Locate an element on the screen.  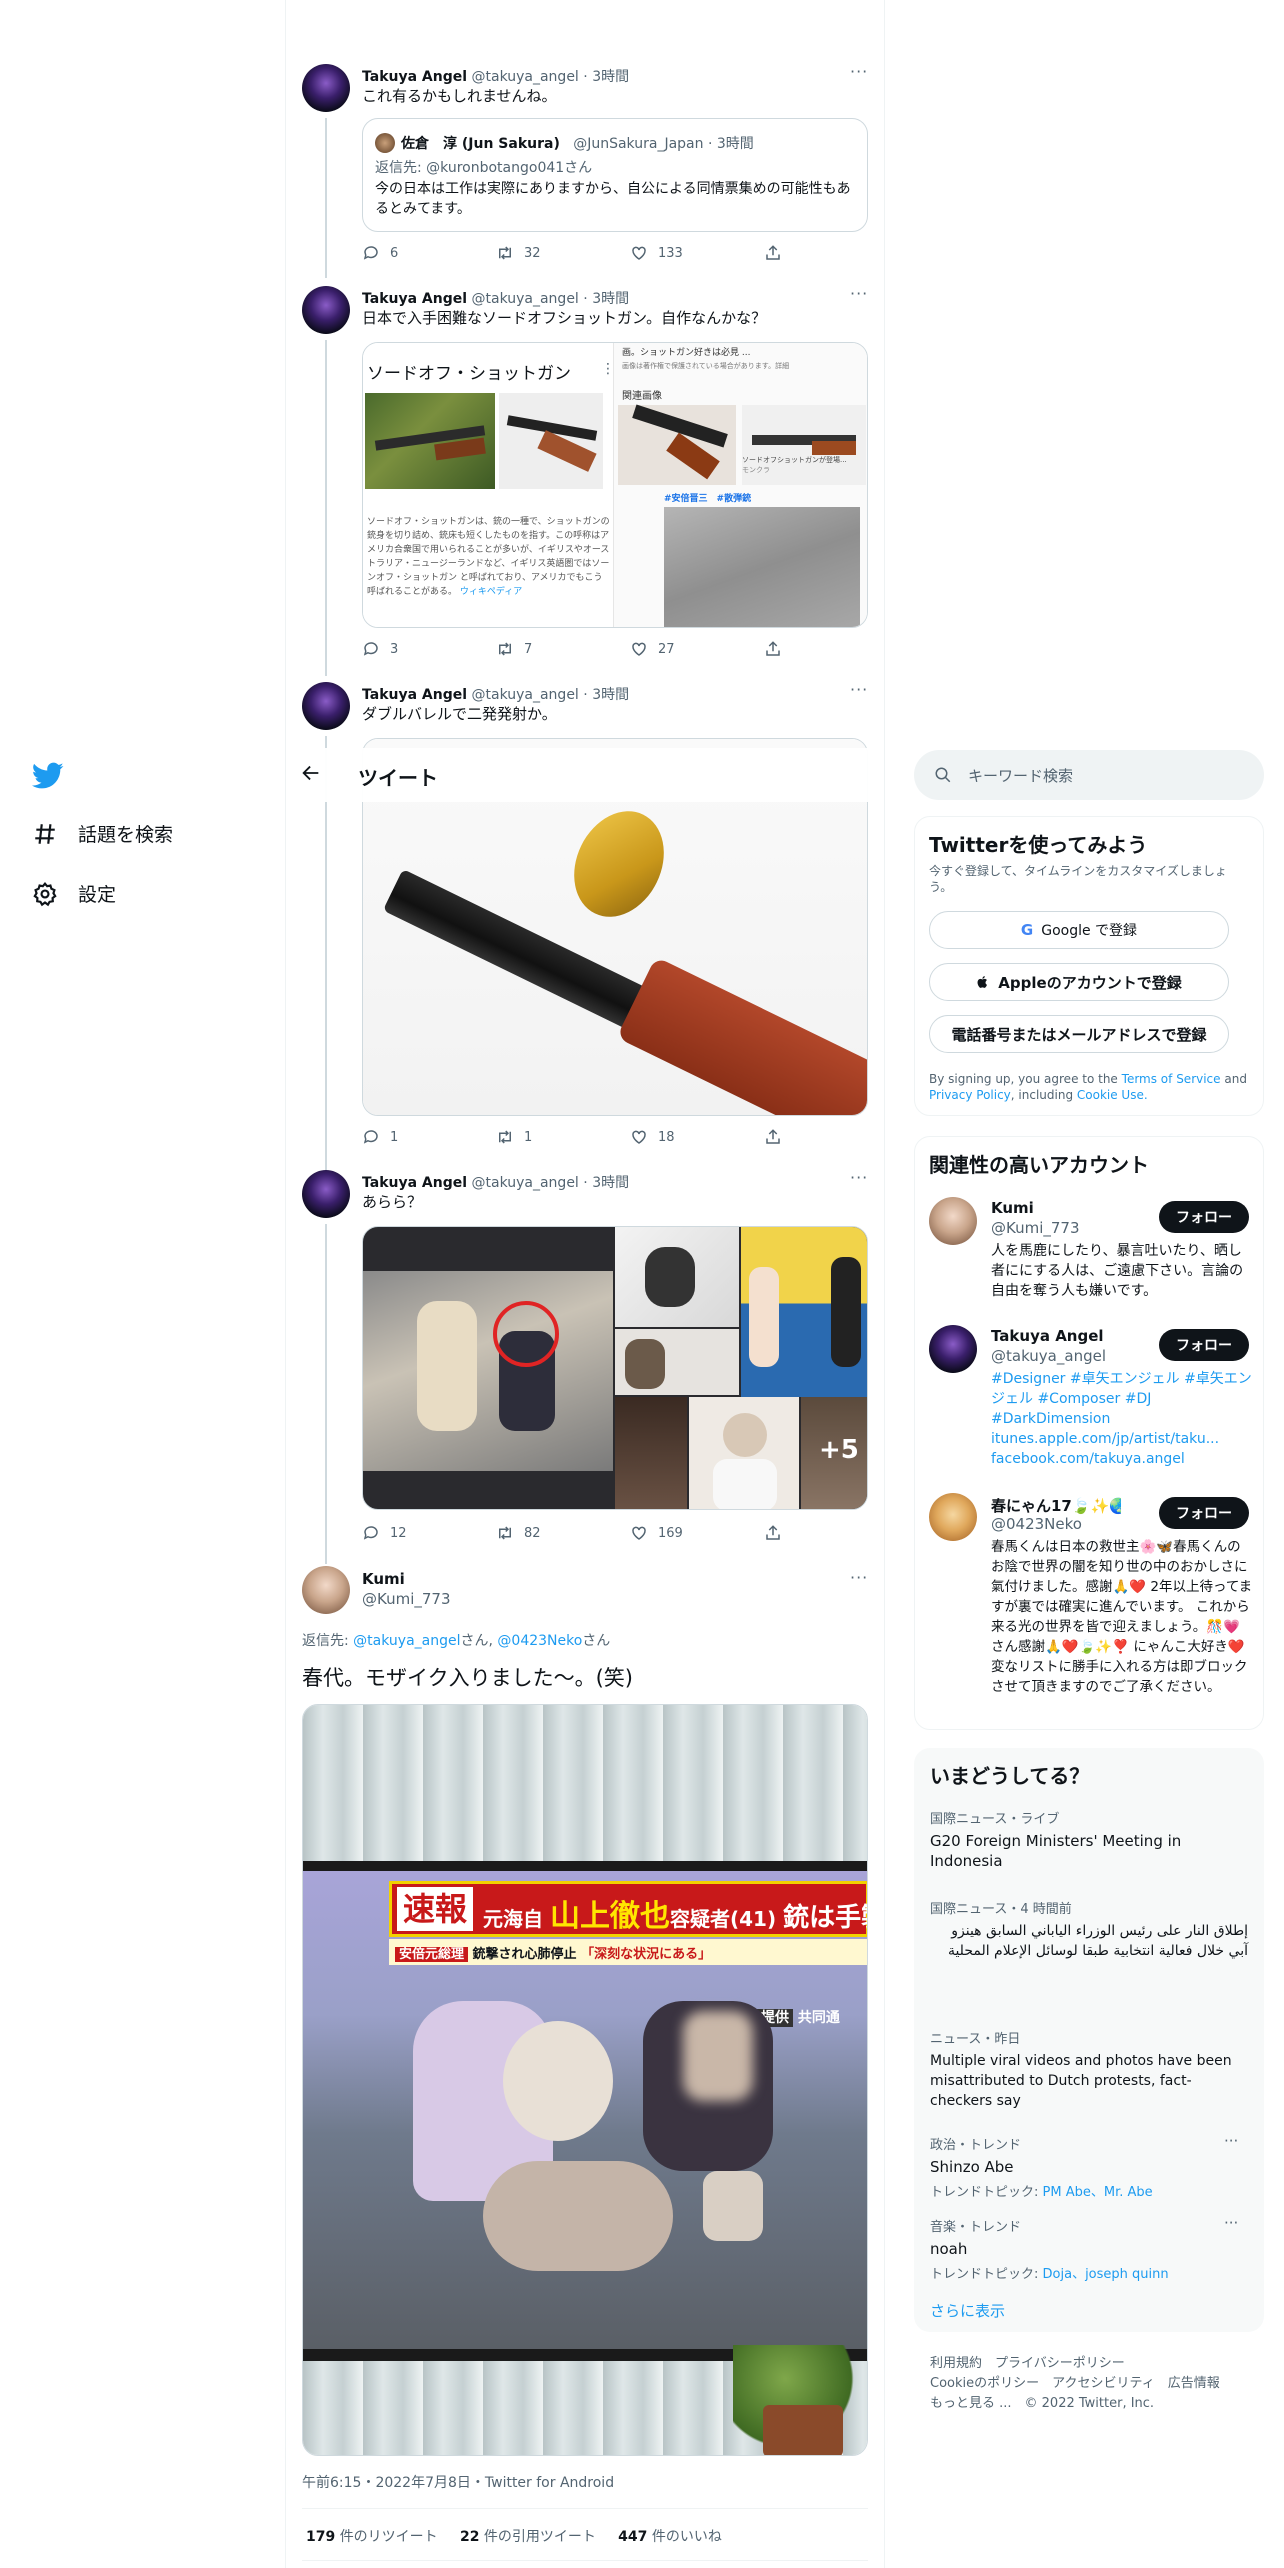
footer-line: 利用規約 プライバシーポリシー is located at coordinates (1075, 2364).